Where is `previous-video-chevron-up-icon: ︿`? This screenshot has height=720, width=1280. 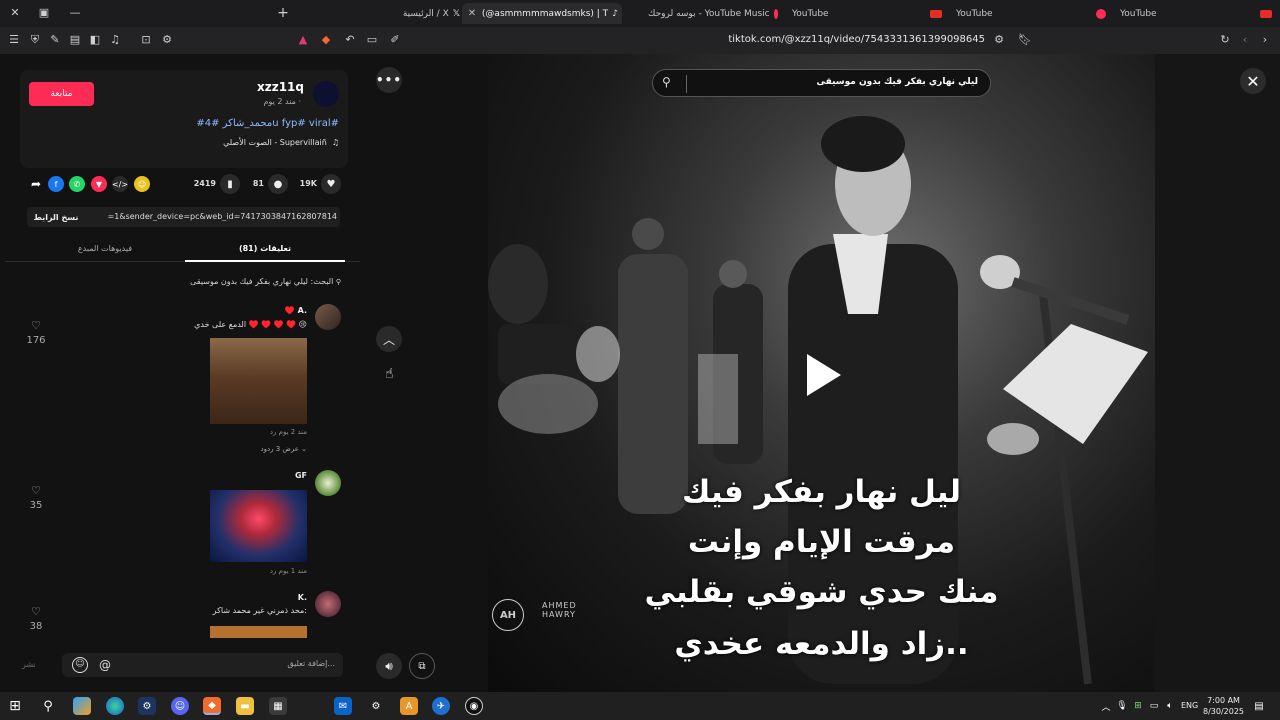
previous-video-chevron-up-icon: ︿ is located at coordinates (389, 339).